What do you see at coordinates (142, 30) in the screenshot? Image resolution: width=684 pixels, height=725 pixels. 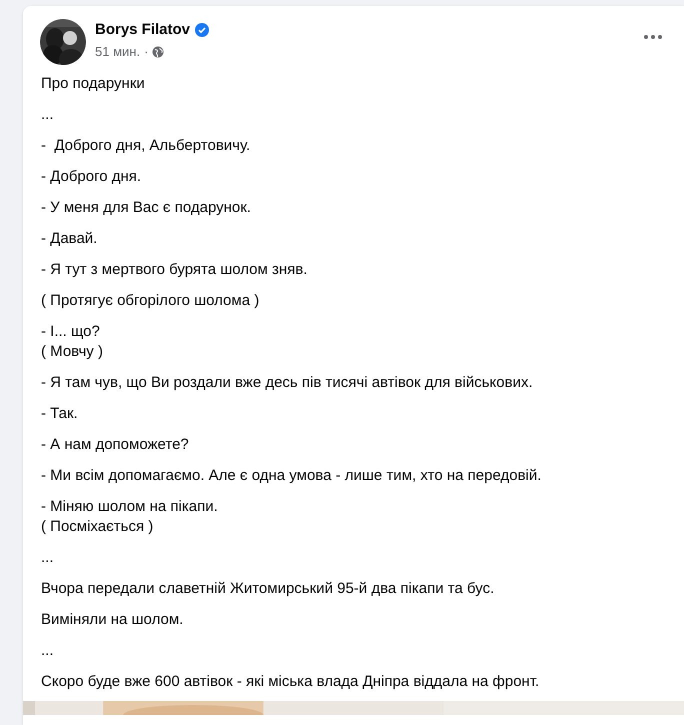 I see `author-name: Borys Filatov` at bounding box center [142, 30].